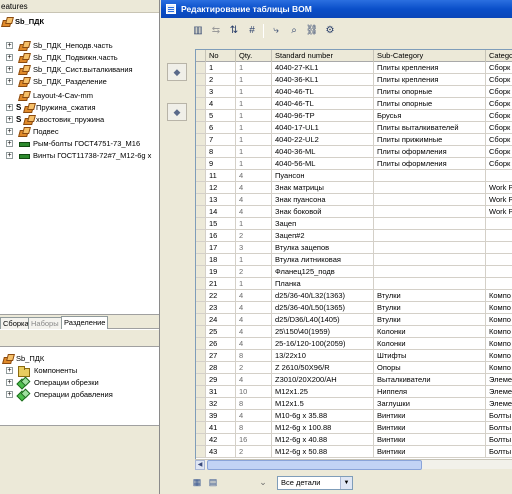 Image resolution: width=512 pixels, height=494 pixels. Describe the element at coordinates (221, 175) in the screenshot. I see `cell-no: 11` at that location.